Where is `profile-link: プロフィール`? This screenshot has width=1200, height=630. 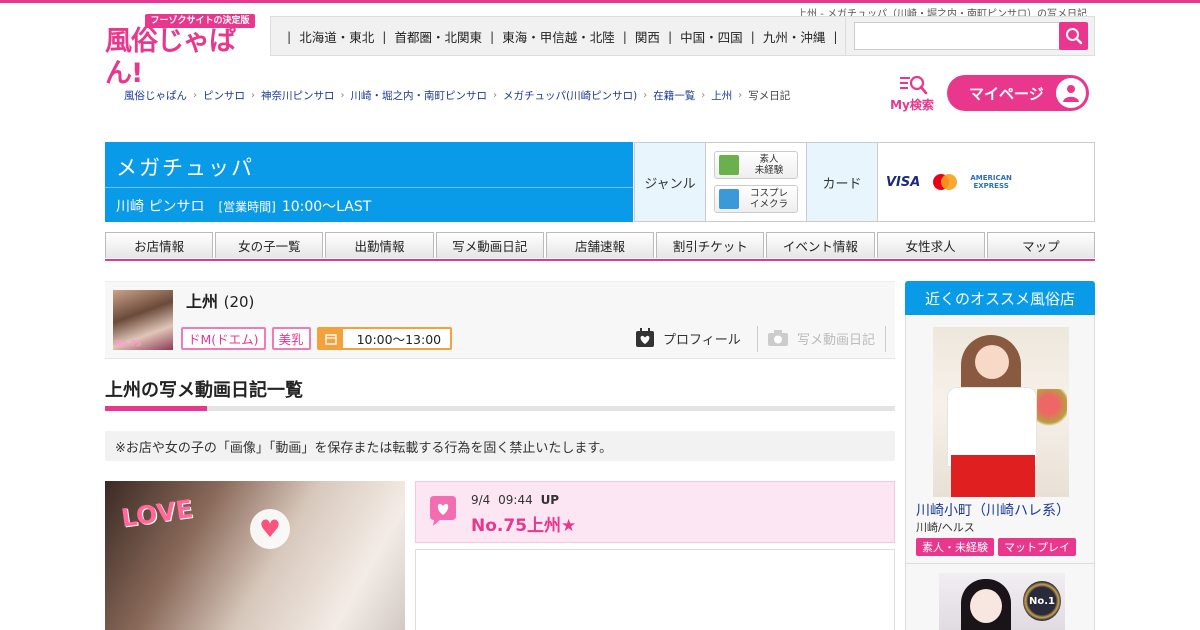
profile-link: プロフィール is located at coordinates (688, 338).